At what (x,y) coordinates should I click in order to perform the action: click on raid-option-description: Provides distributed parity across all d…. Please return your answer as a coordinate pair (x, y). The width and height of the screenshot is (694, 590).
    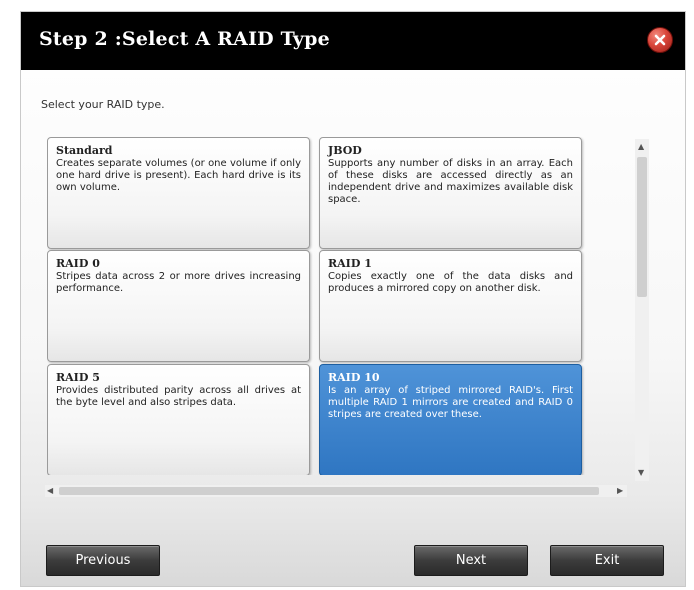
    Looking at the image, I should click on (178, 396).